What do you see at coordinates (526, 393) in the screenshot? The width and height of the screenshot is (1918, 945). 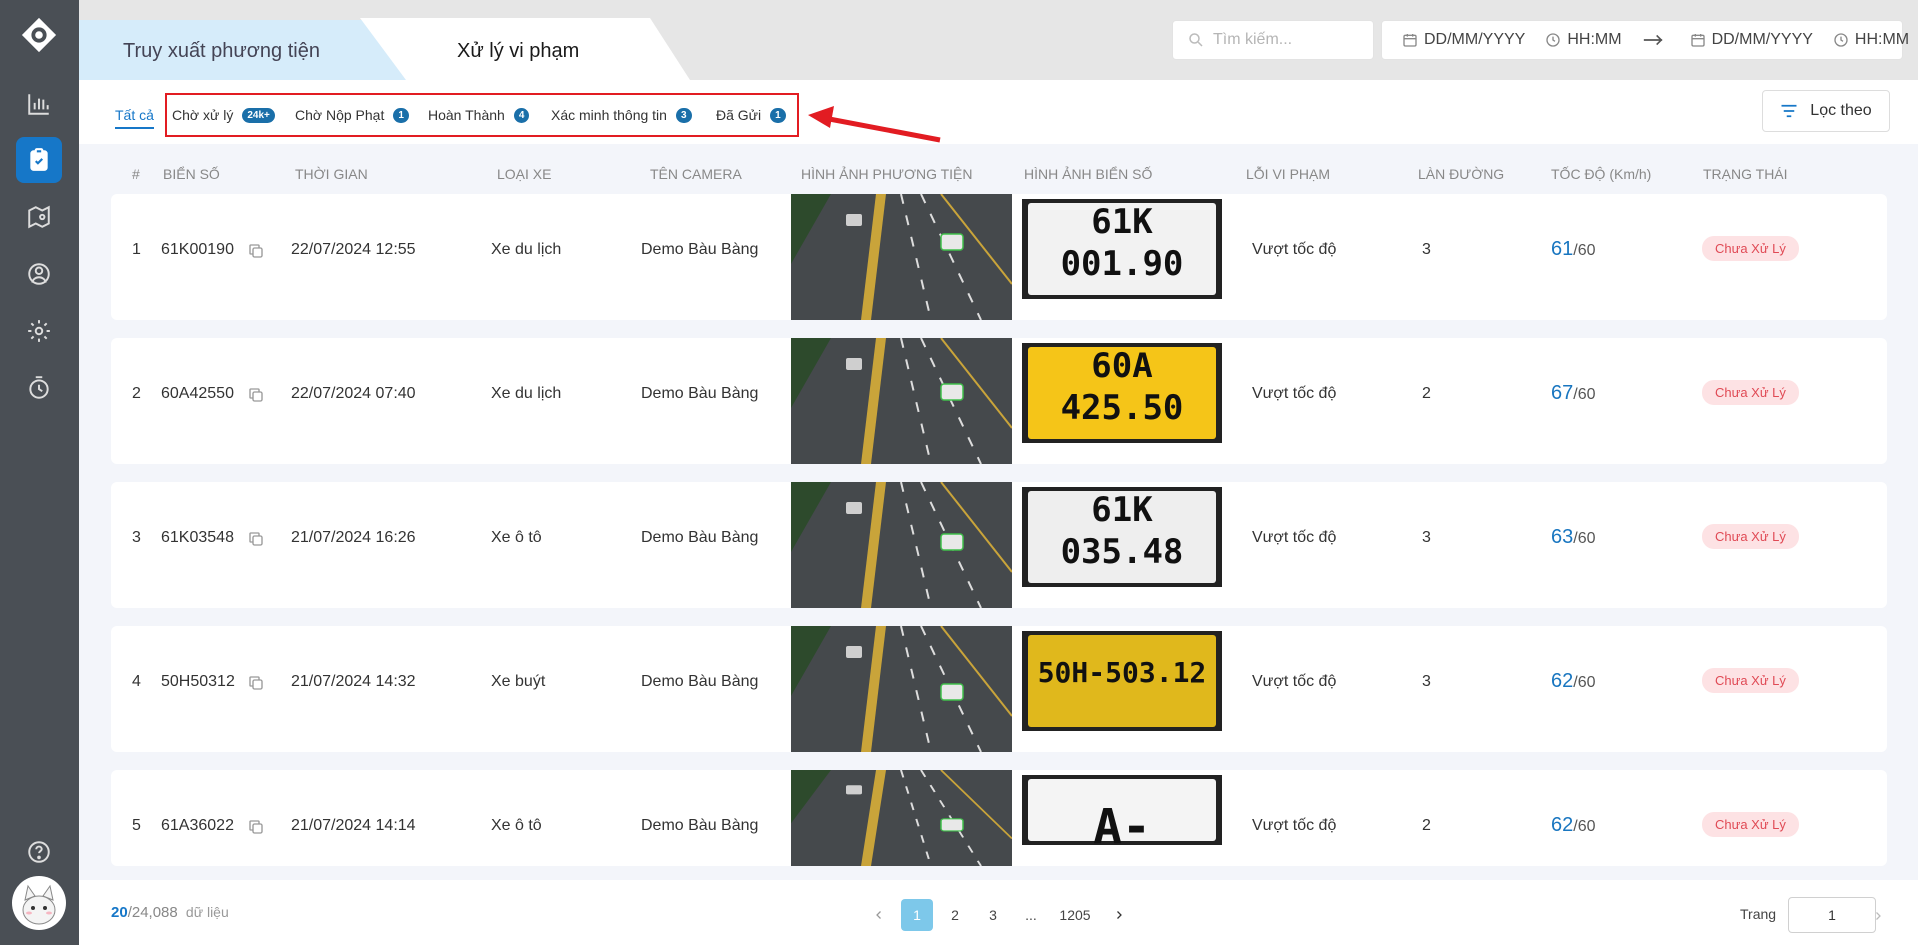 I see `row-vehicle-type: Xe du lịch` at bounding box center [526, 393].